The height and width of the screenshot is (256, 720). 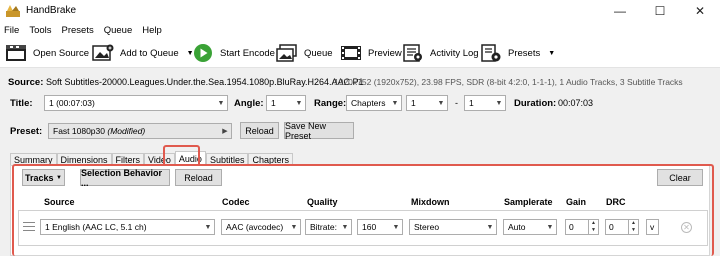 I want to click on window-title: HandBrake, so click(x=51, y=10).